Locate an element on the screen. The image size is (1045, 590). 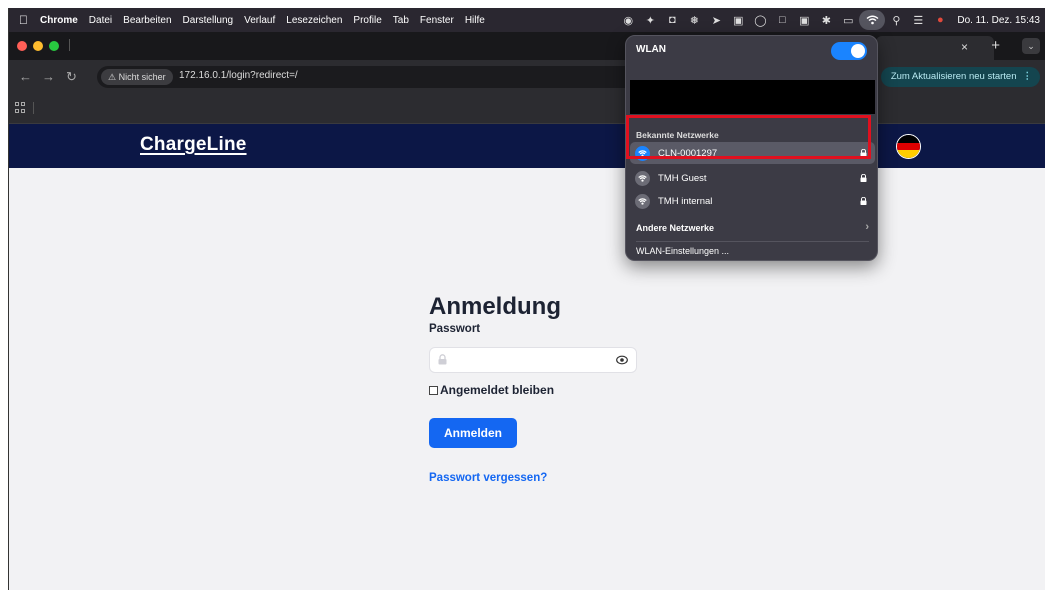
tab-search-button: ⌄ is located at coordinates (1031, 46).